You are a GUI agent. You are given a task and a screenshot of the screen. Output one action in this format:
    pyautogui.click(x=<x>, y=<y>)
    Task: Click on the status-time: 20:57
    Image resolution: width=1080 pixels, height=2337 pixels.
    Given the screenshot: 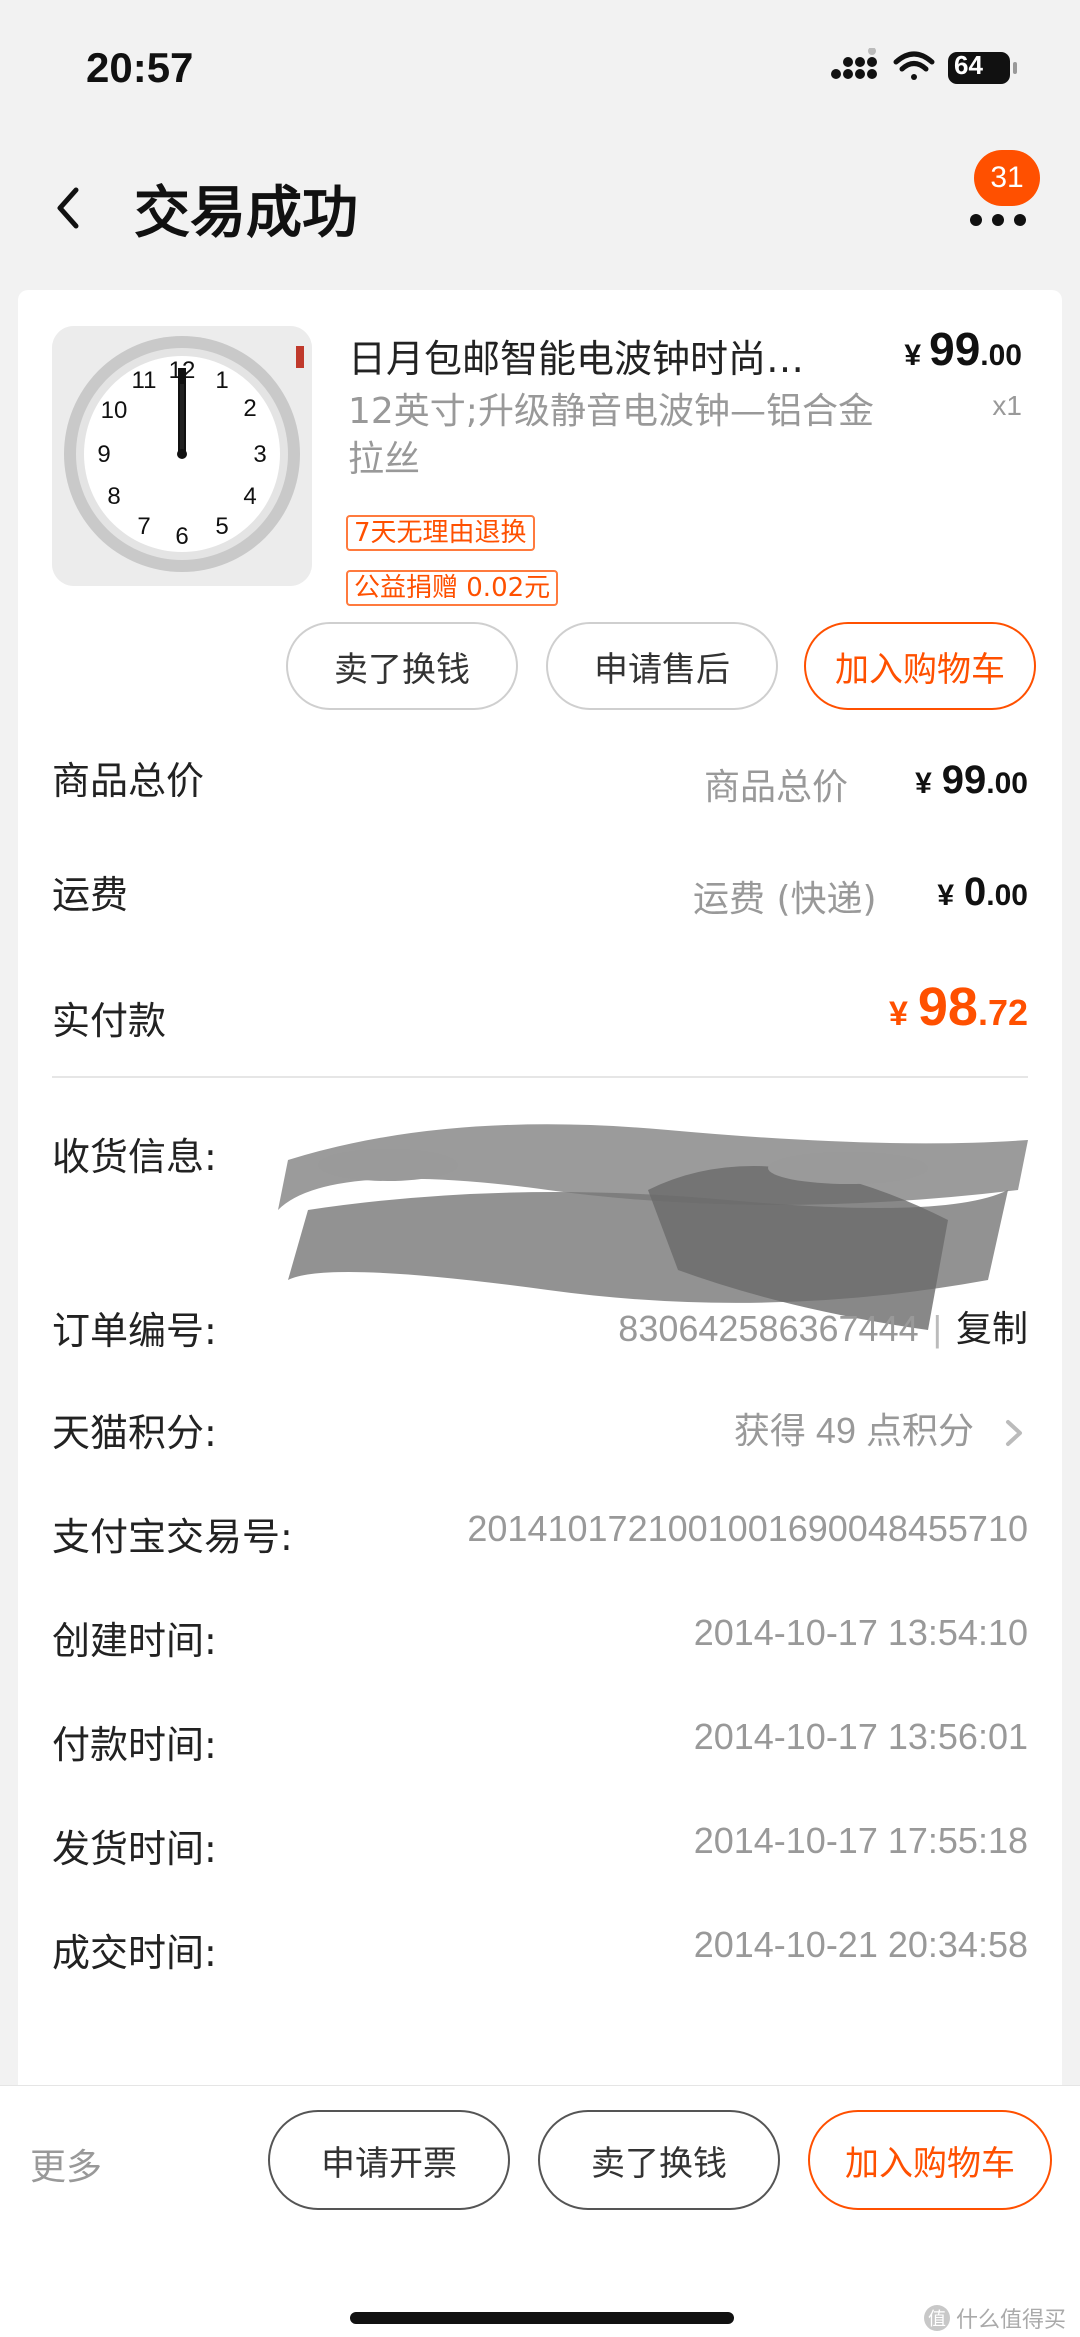 What is the action you would take?
    pyautogui.click(x=140, y=67)
    